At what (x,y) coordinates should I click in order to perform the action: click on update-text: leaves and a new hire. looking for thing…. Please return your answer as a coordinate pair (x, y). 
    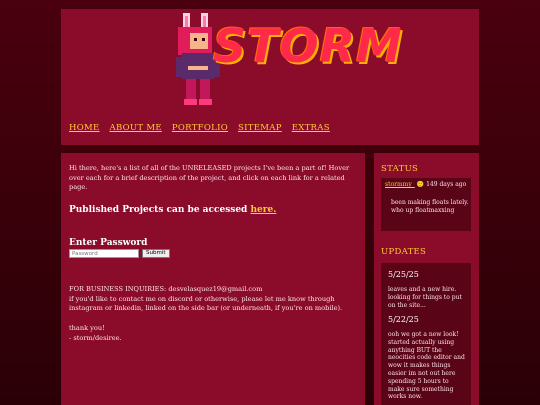
    Looking at the image, I should click on (425, 297).